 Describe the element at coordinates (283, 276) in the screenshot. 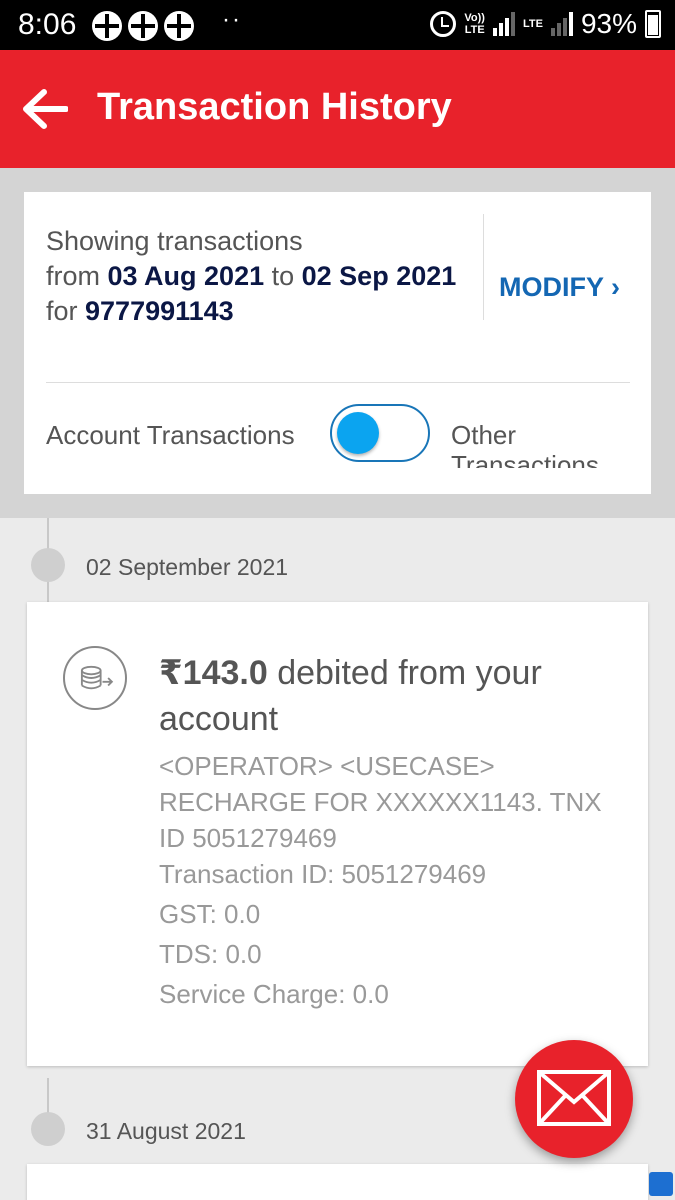

I see `to-word: to` at that location.